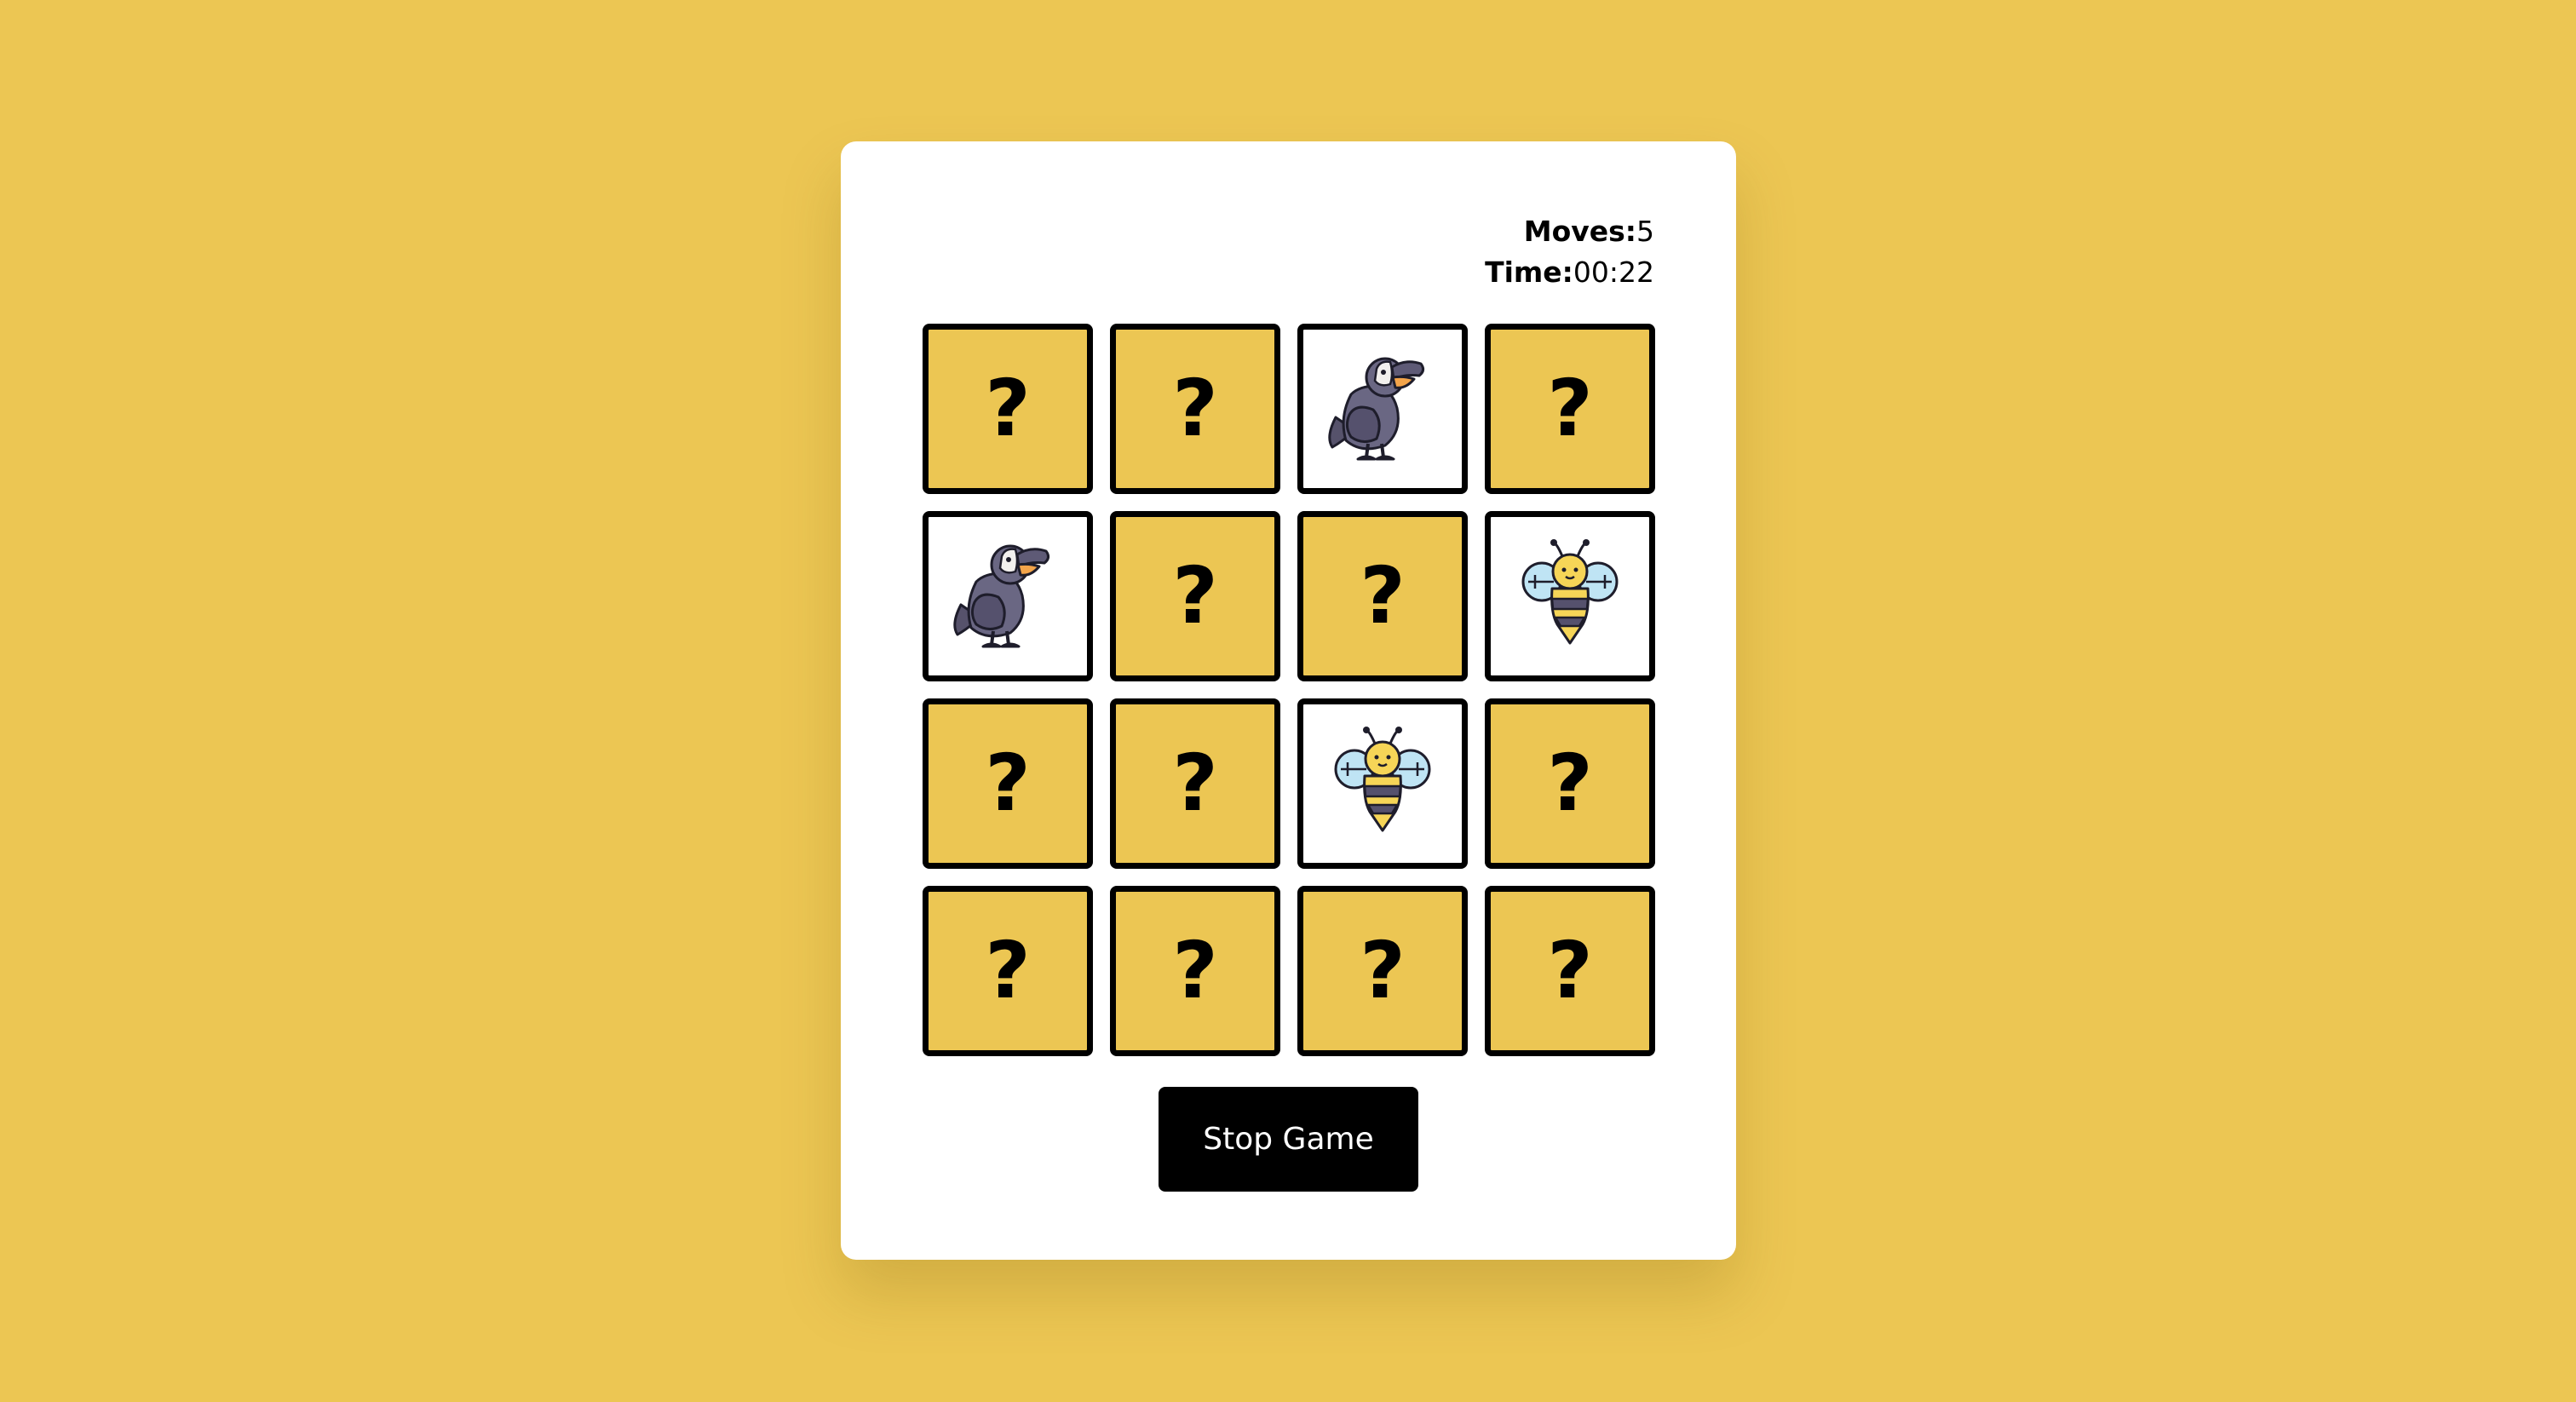 The width and height of the screenshot is (2576, 1402). What do you see at coordinates (1288, 1139) in the screenshot?
I see `stop-game-button: Stop Game` at bounding box center [1288, 1139].